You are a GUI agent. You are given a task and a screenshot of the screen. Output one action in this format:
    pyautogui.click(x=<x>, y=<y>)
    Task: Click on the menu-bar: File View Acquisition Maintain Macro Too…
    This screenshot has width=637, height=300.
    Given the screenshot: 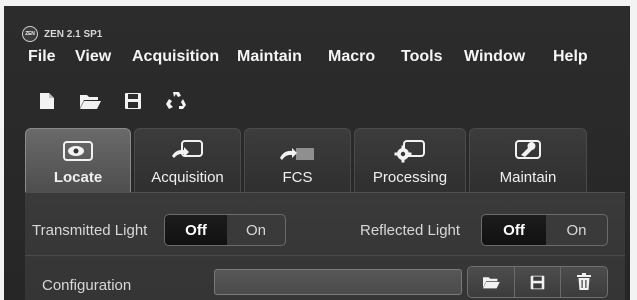 What is the action you would take?
    pyautogui.click(x=312, y=60)
    